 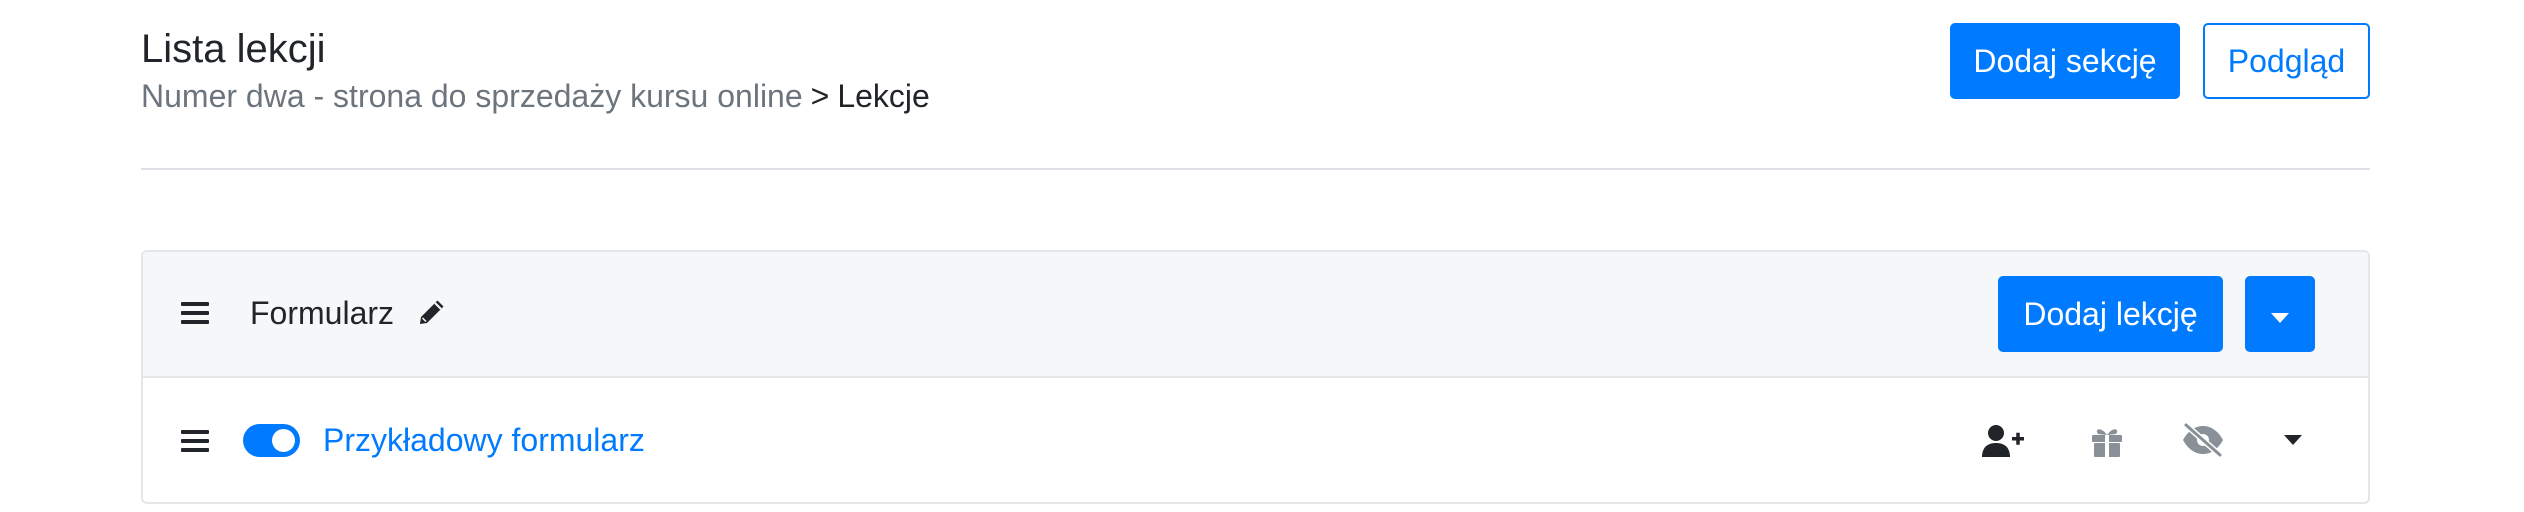 What do you see at coordinates (883, 96) in the screenshot?
I see `breadcrumb-current: Lekcje` at bounding box center [883, 96].